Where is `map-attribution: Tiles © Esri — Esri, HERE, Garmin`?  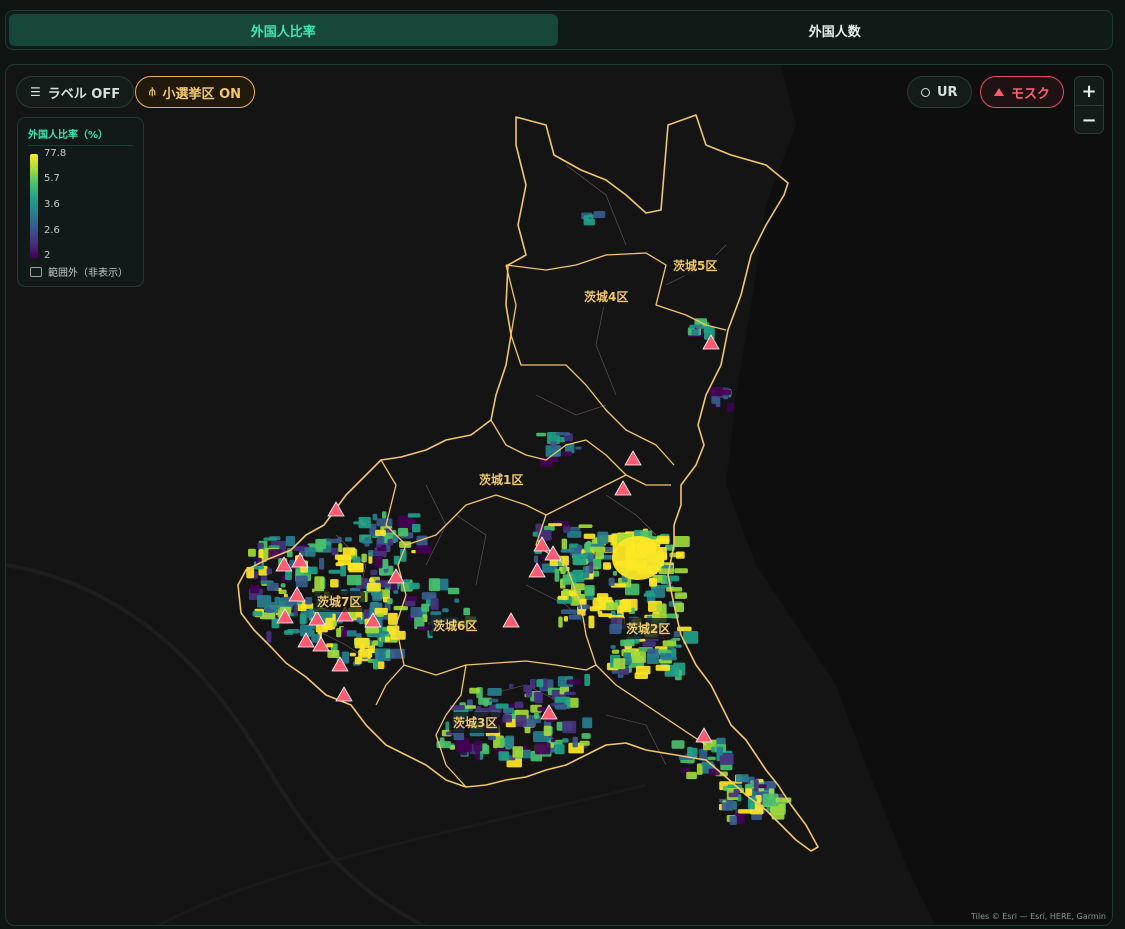
map-attribution: Tiles © Esri — Esri, HERE, Garmin is located at coordinates (1038, 916).